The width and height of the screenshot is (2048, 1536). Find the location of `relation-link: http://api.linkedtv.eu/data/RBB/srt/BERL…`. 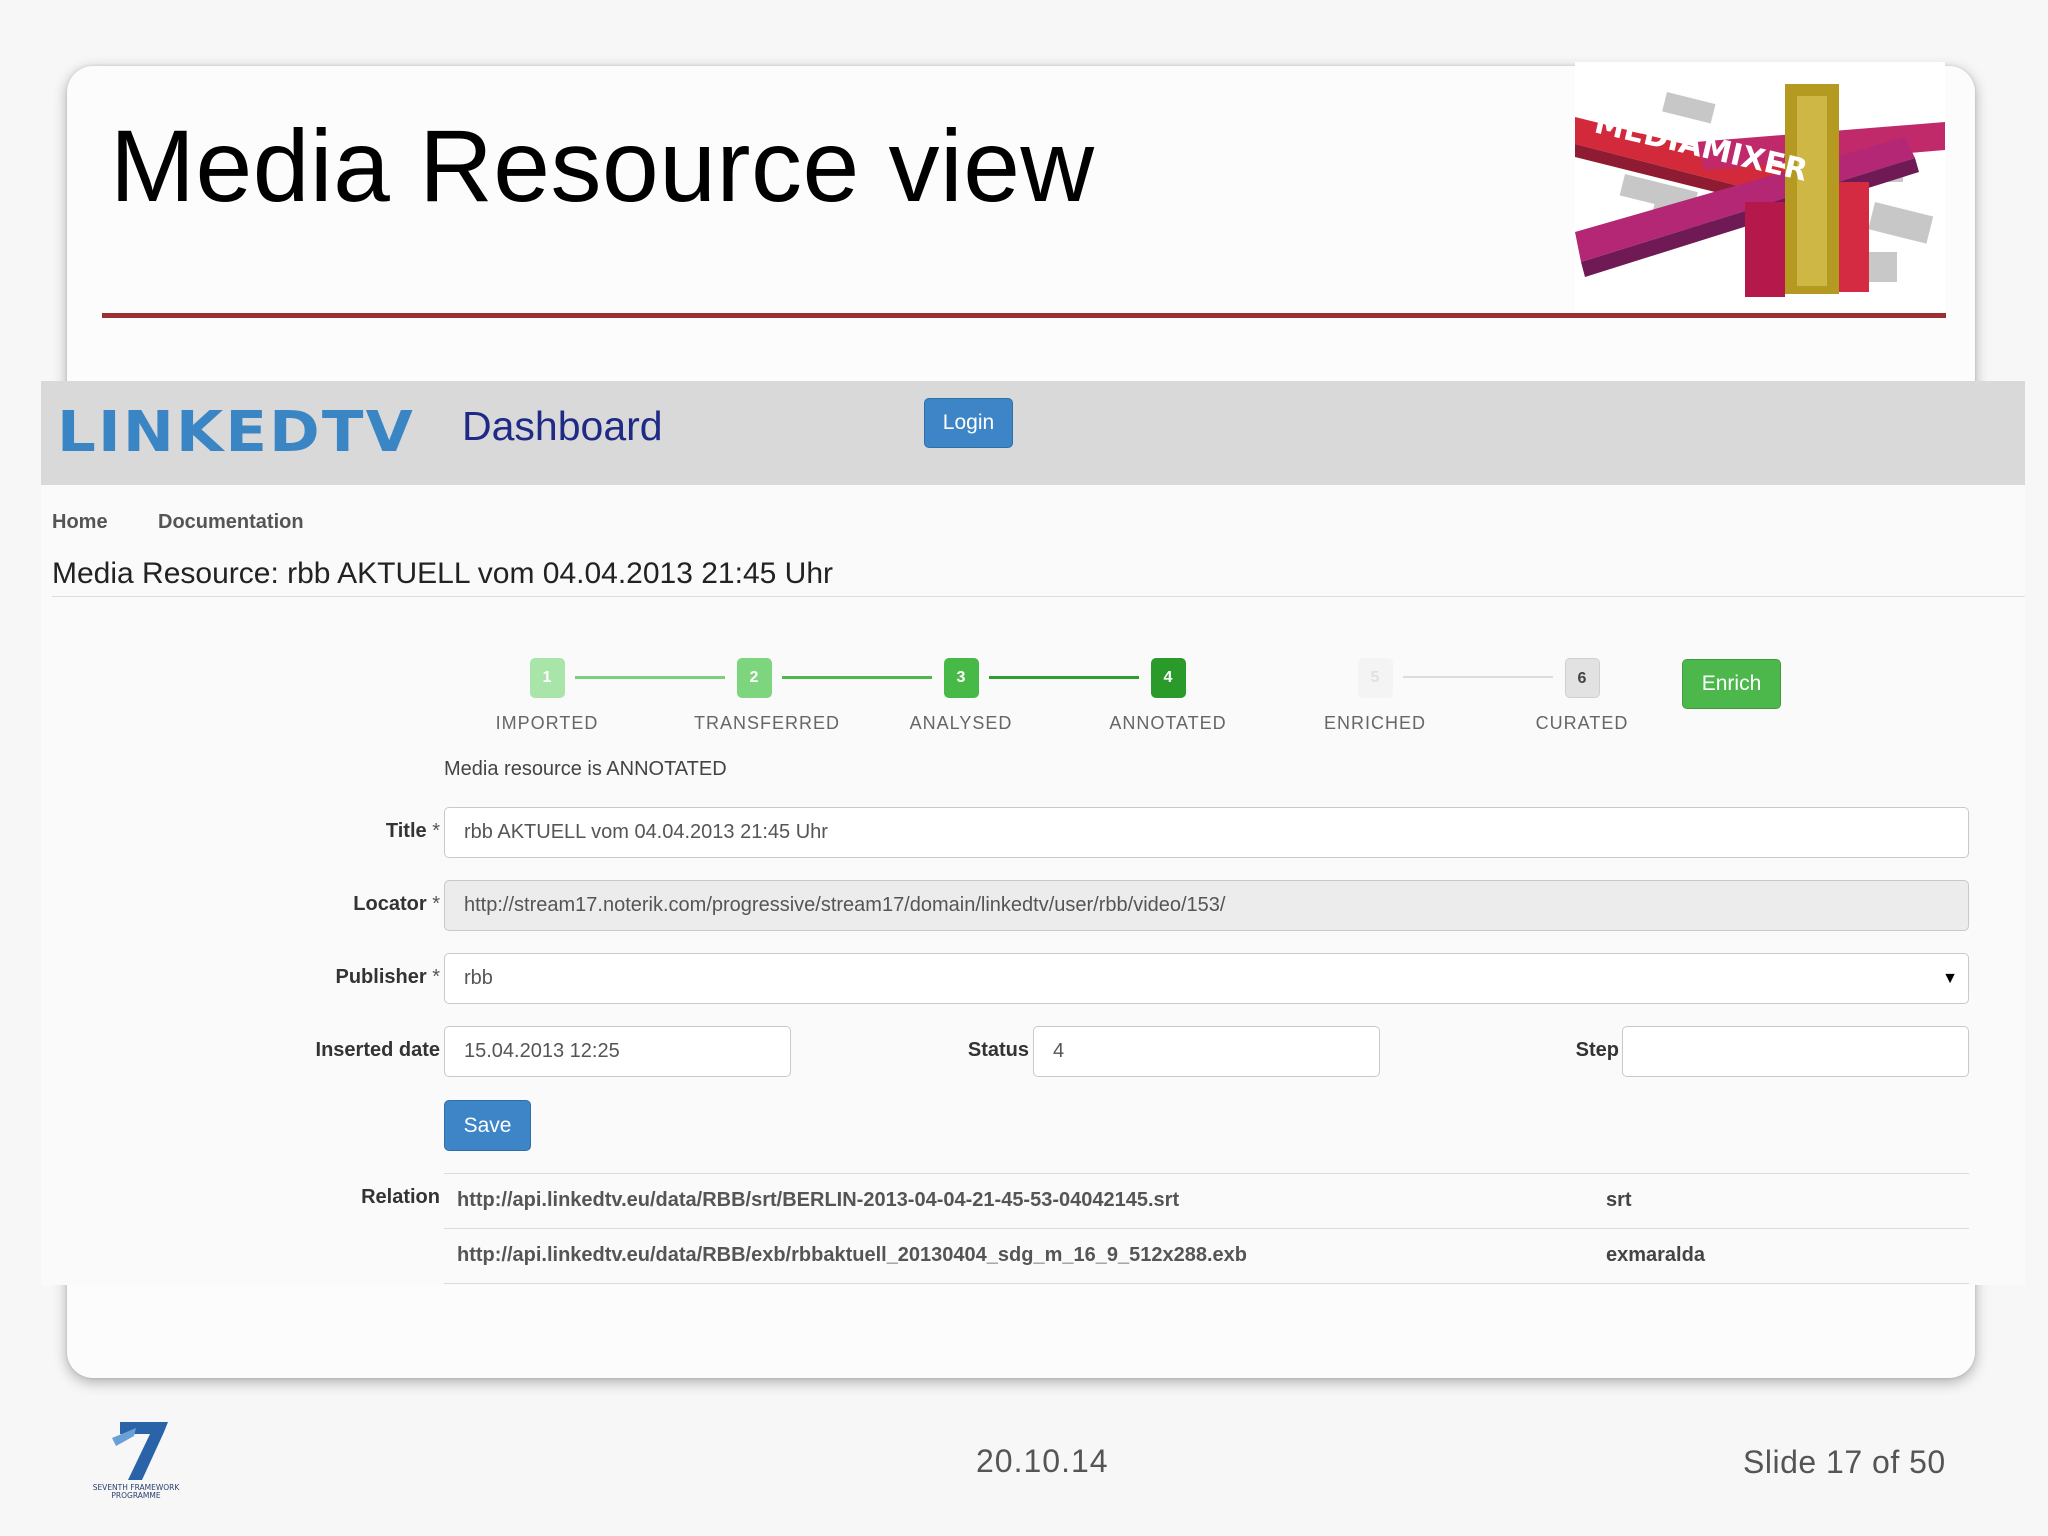

relation-link: http://api.linkedtv.eu/data/RBB/srt/BERL… is located at coordinates (818, 1200).